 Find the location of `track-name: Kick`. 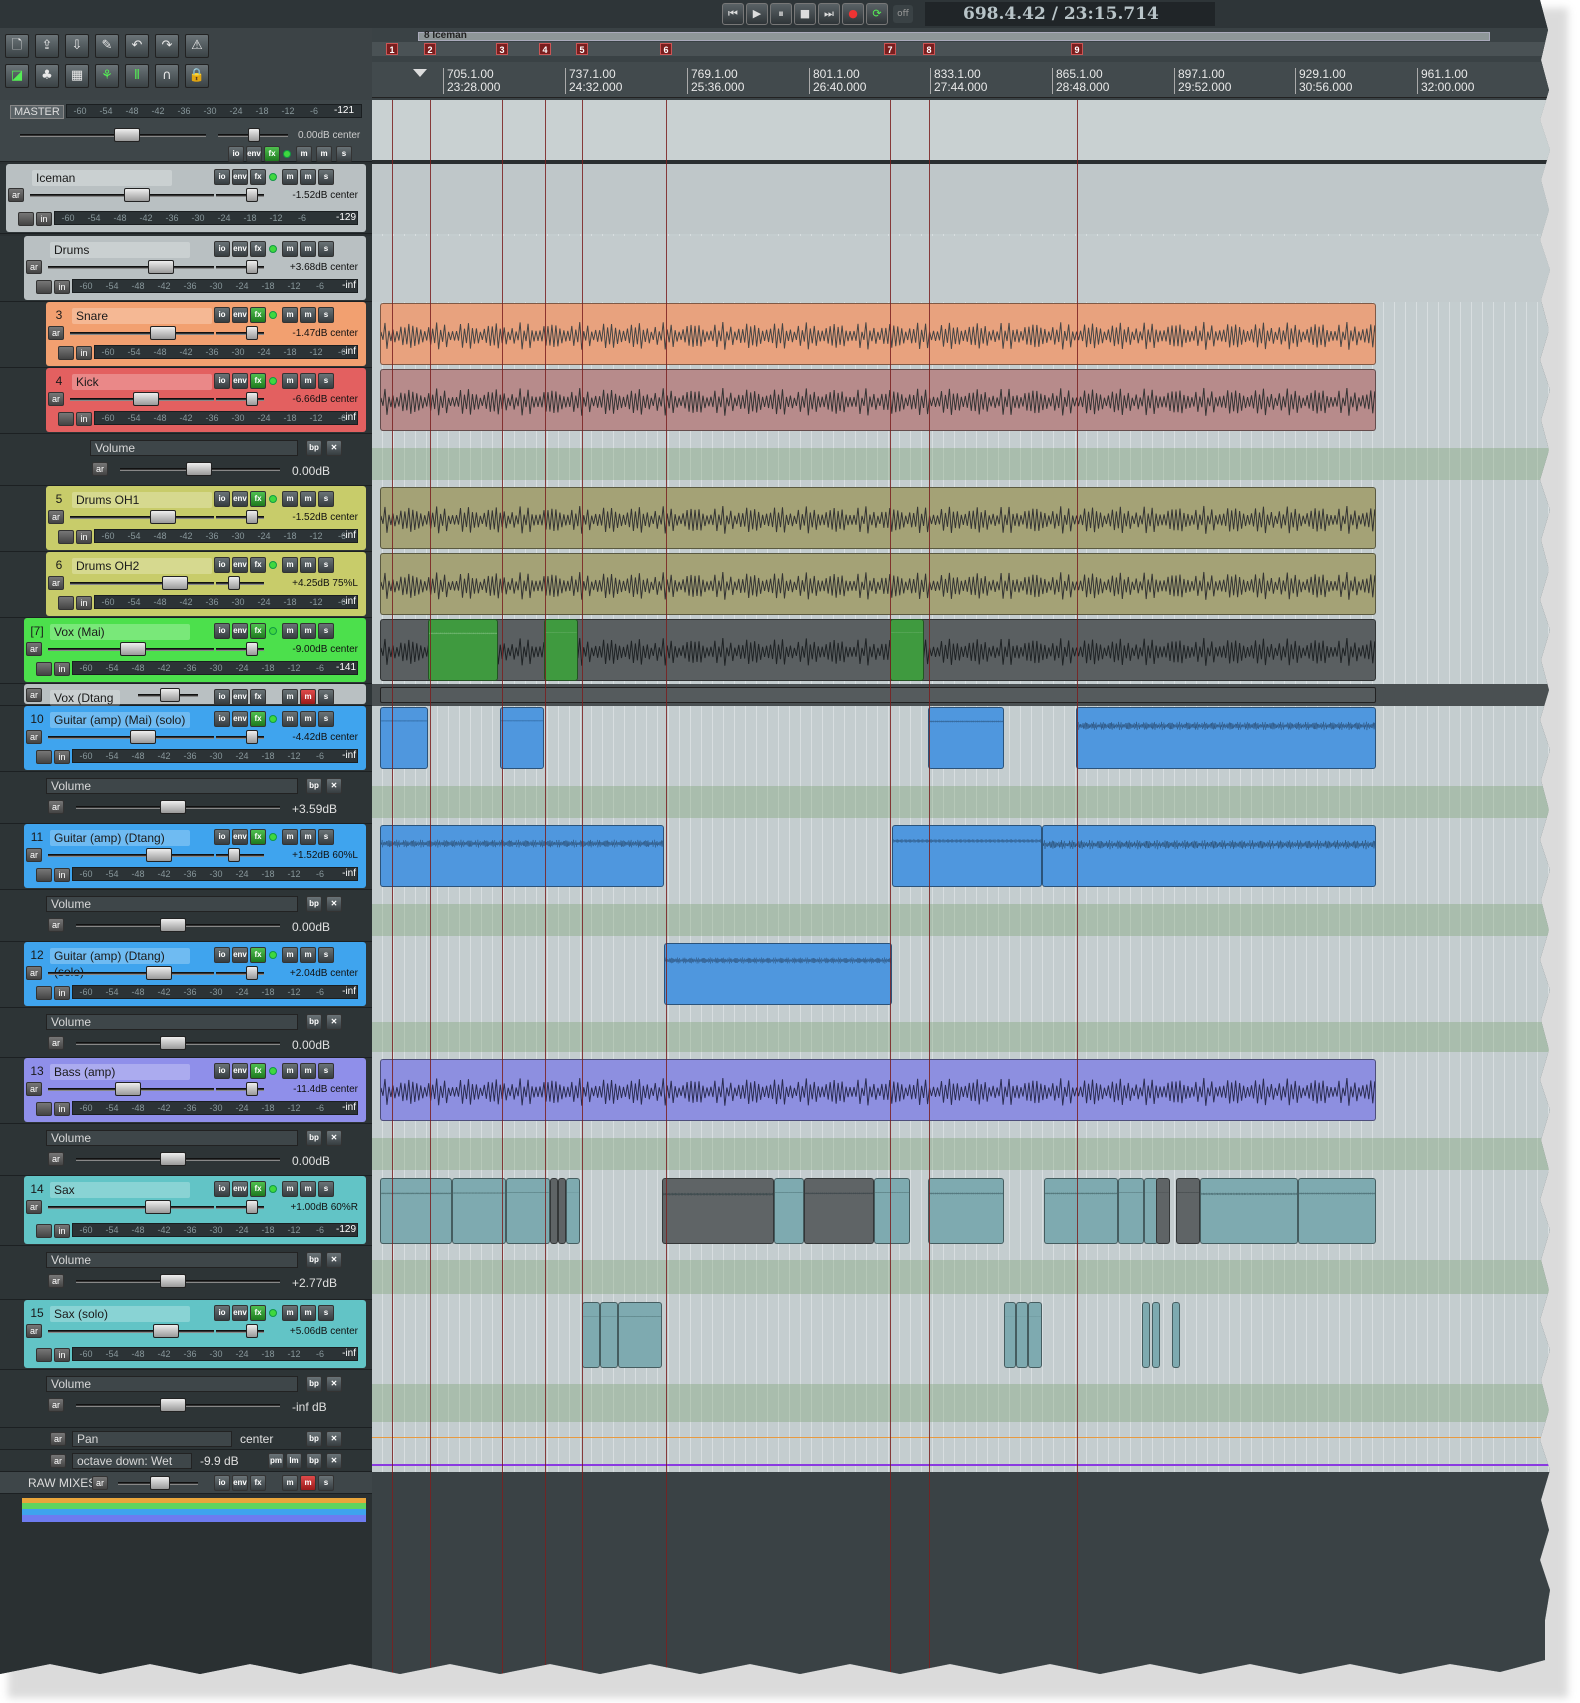

track-name: Kick is located at coordinates (142, 382).